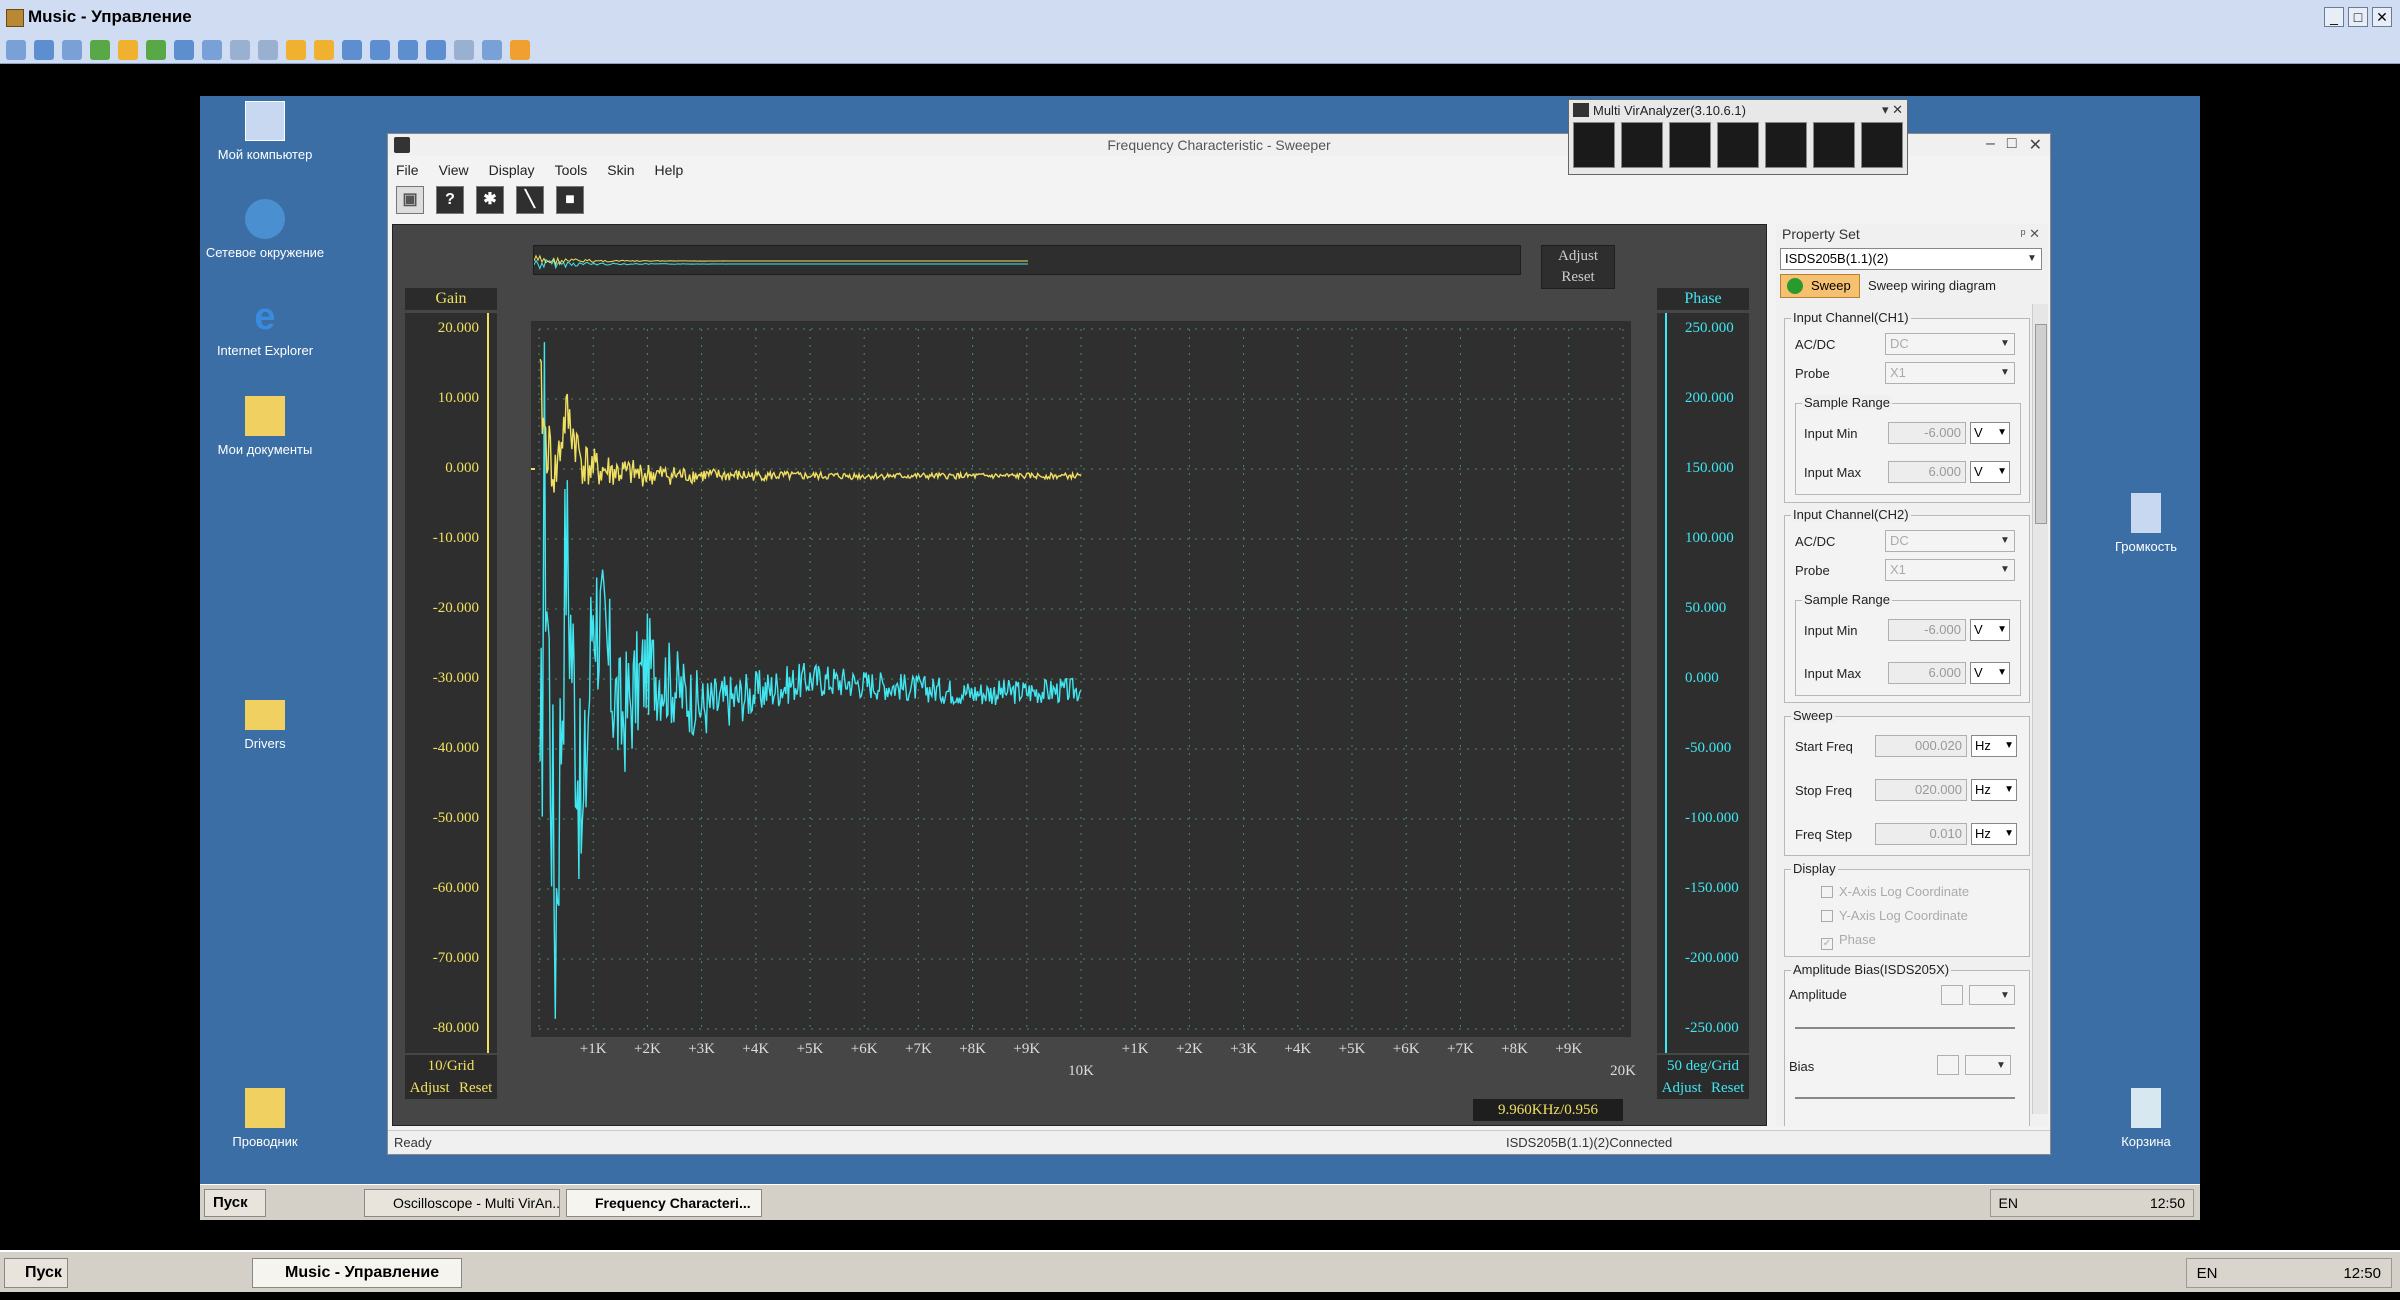 This screenshot has height=1300, width=2400. I want to click on scrollbar-thumb, so click(2041, 424).